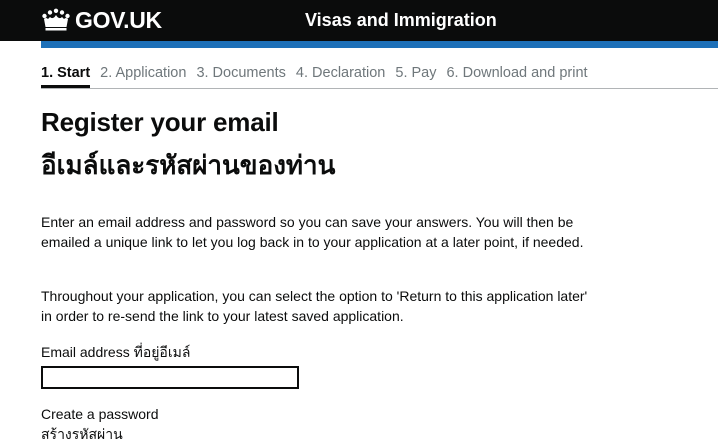 The image size is (718, 447). I want to click on step-download-and-print: 6. Download and print, so click(517, 73).